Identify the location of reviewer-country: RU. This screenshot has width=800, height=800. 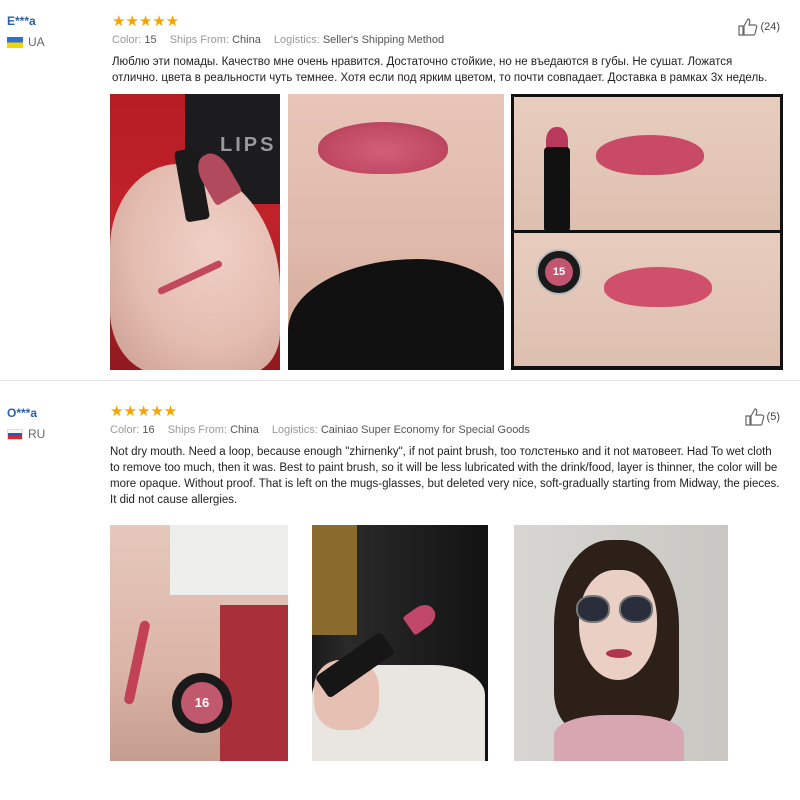
(26, 434).